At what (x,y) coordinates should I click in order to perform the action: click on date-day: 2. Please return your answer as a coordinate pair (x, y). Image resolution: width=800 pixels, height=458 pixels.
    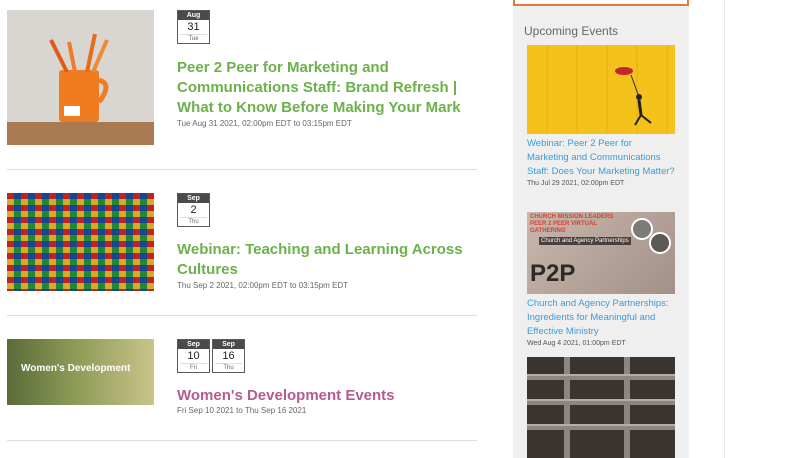
    Looking at the image, I should click on (193, 210).